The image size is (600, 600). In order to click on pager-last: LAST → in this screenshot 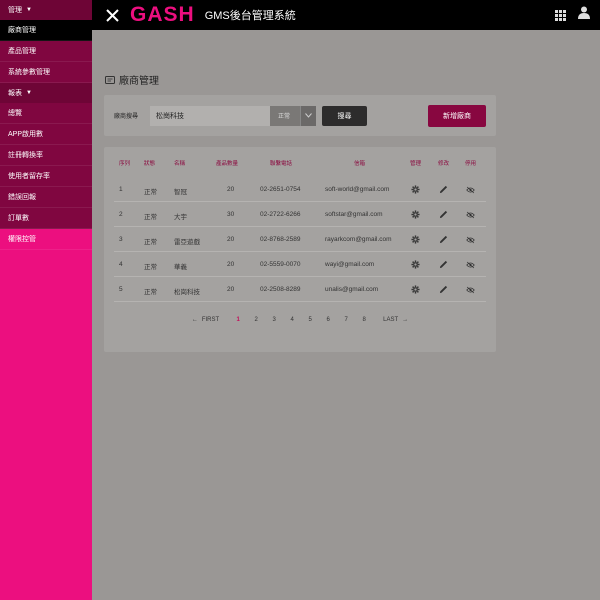, I will do `click(395, 320)`.